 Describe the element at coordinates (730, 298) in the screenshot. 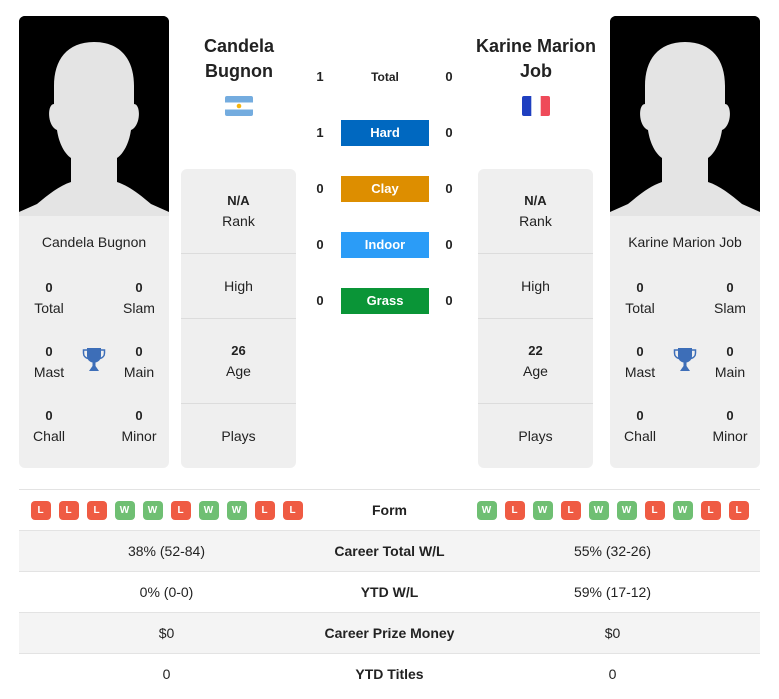

I see `player2-slam-titles: 0 Slam` at that location.